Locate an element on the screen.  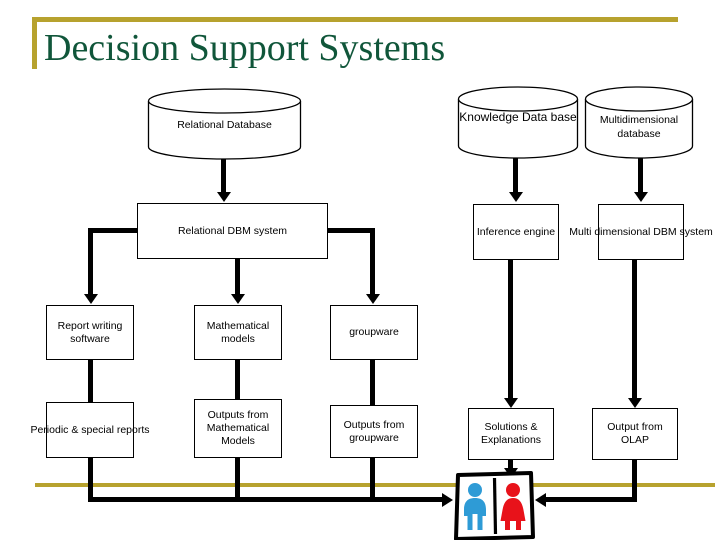
node-report-writing-software: Report writing software is located at coordinates (90, 332).